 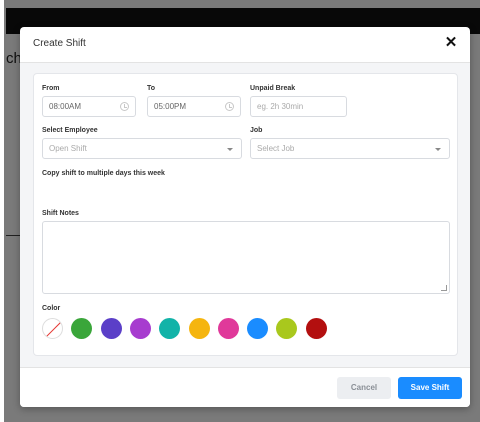 What do you see at coordinates (350, 148) in the screenshot?
I see `job-dropdown: Select Job` at bounding box center [350, 148].